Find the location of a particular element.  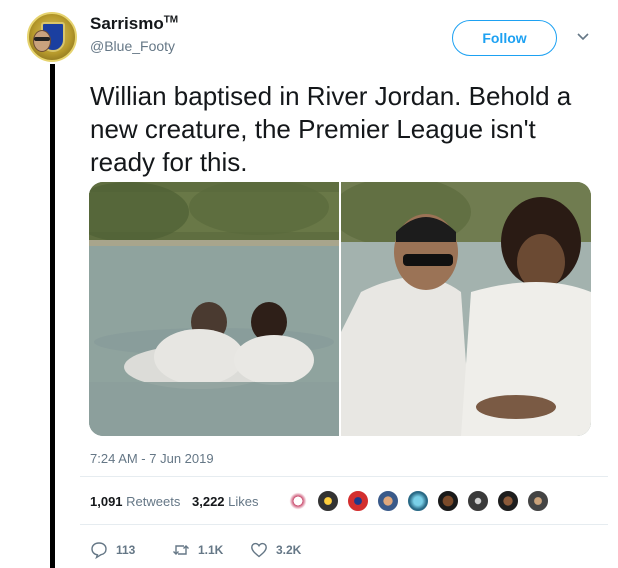

chevron-down-icon is located at coordinates (583, 37).